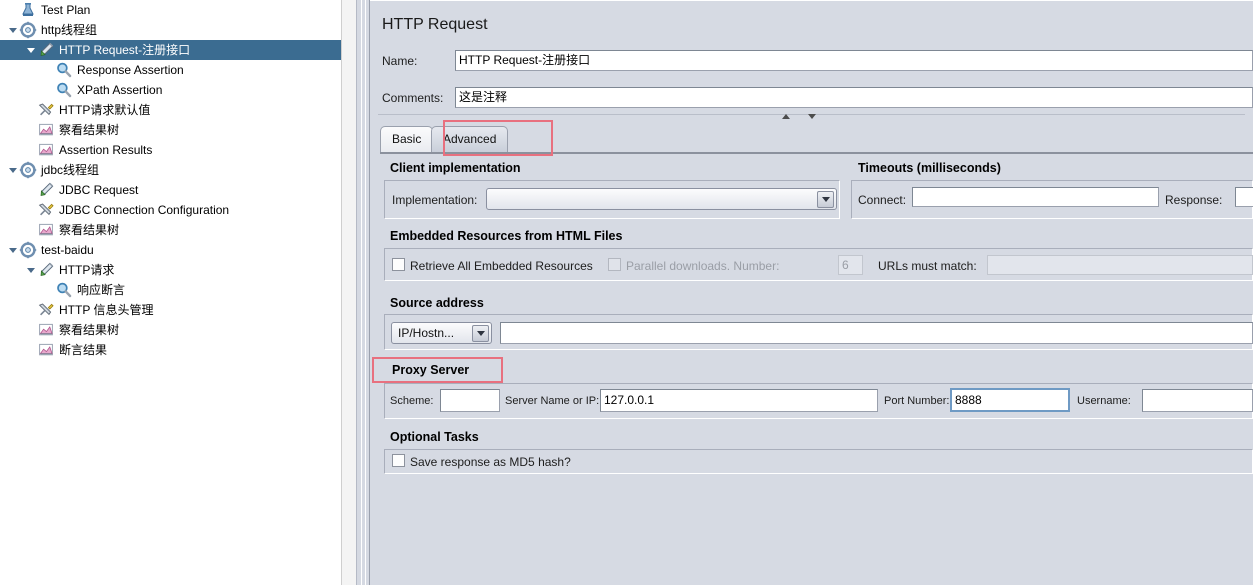 The width and height of the screenshot is (1253, 585). I want to click on proxy-port-input: 8888, so click(1010, 400).